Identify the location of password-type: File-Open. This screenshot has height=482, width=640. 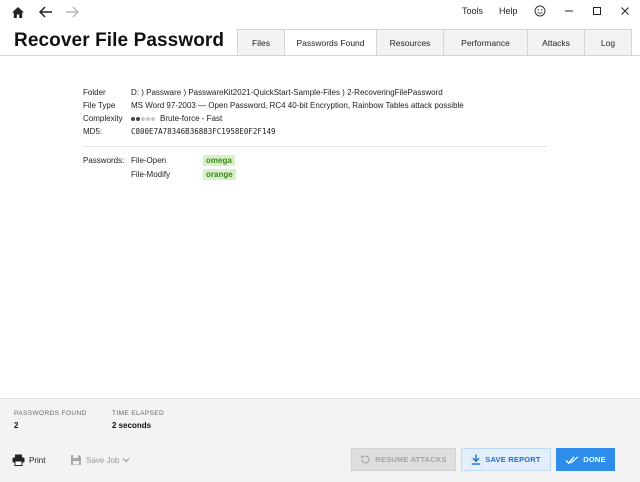
(149, 160).